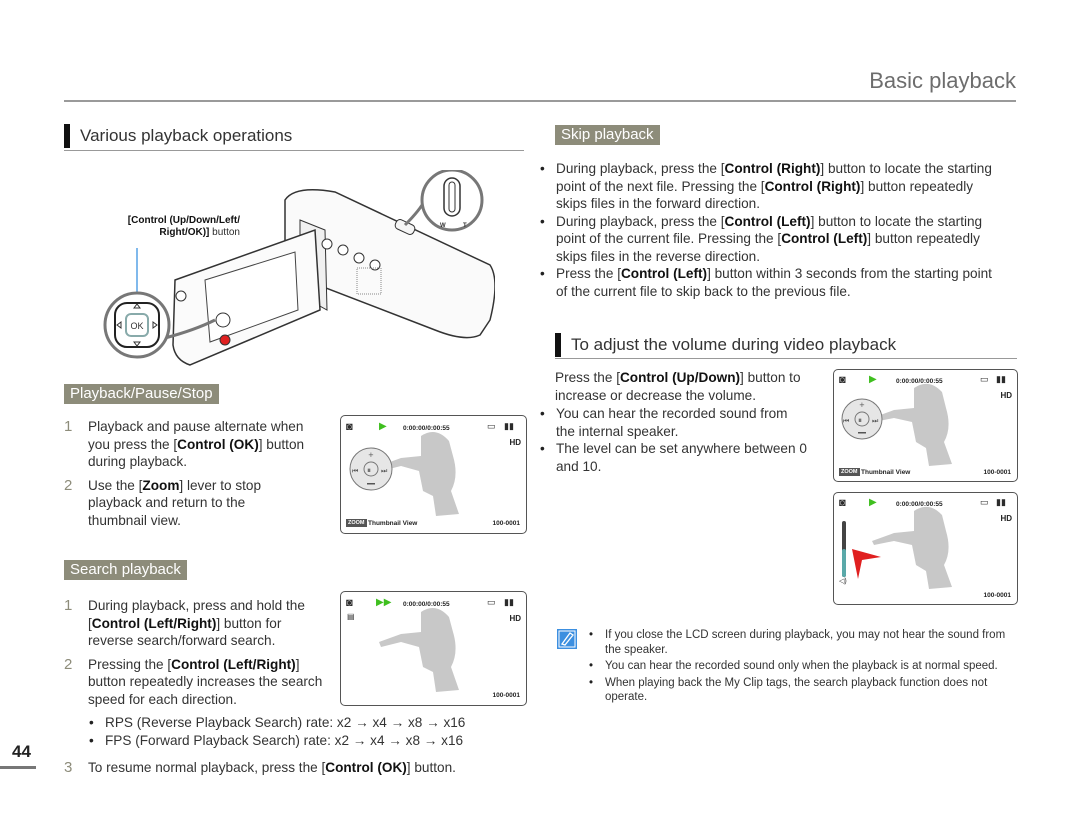 This screenshot has height=825, width=1080. I want to click on tag-search-playback: Search playback, so click(125, 570).